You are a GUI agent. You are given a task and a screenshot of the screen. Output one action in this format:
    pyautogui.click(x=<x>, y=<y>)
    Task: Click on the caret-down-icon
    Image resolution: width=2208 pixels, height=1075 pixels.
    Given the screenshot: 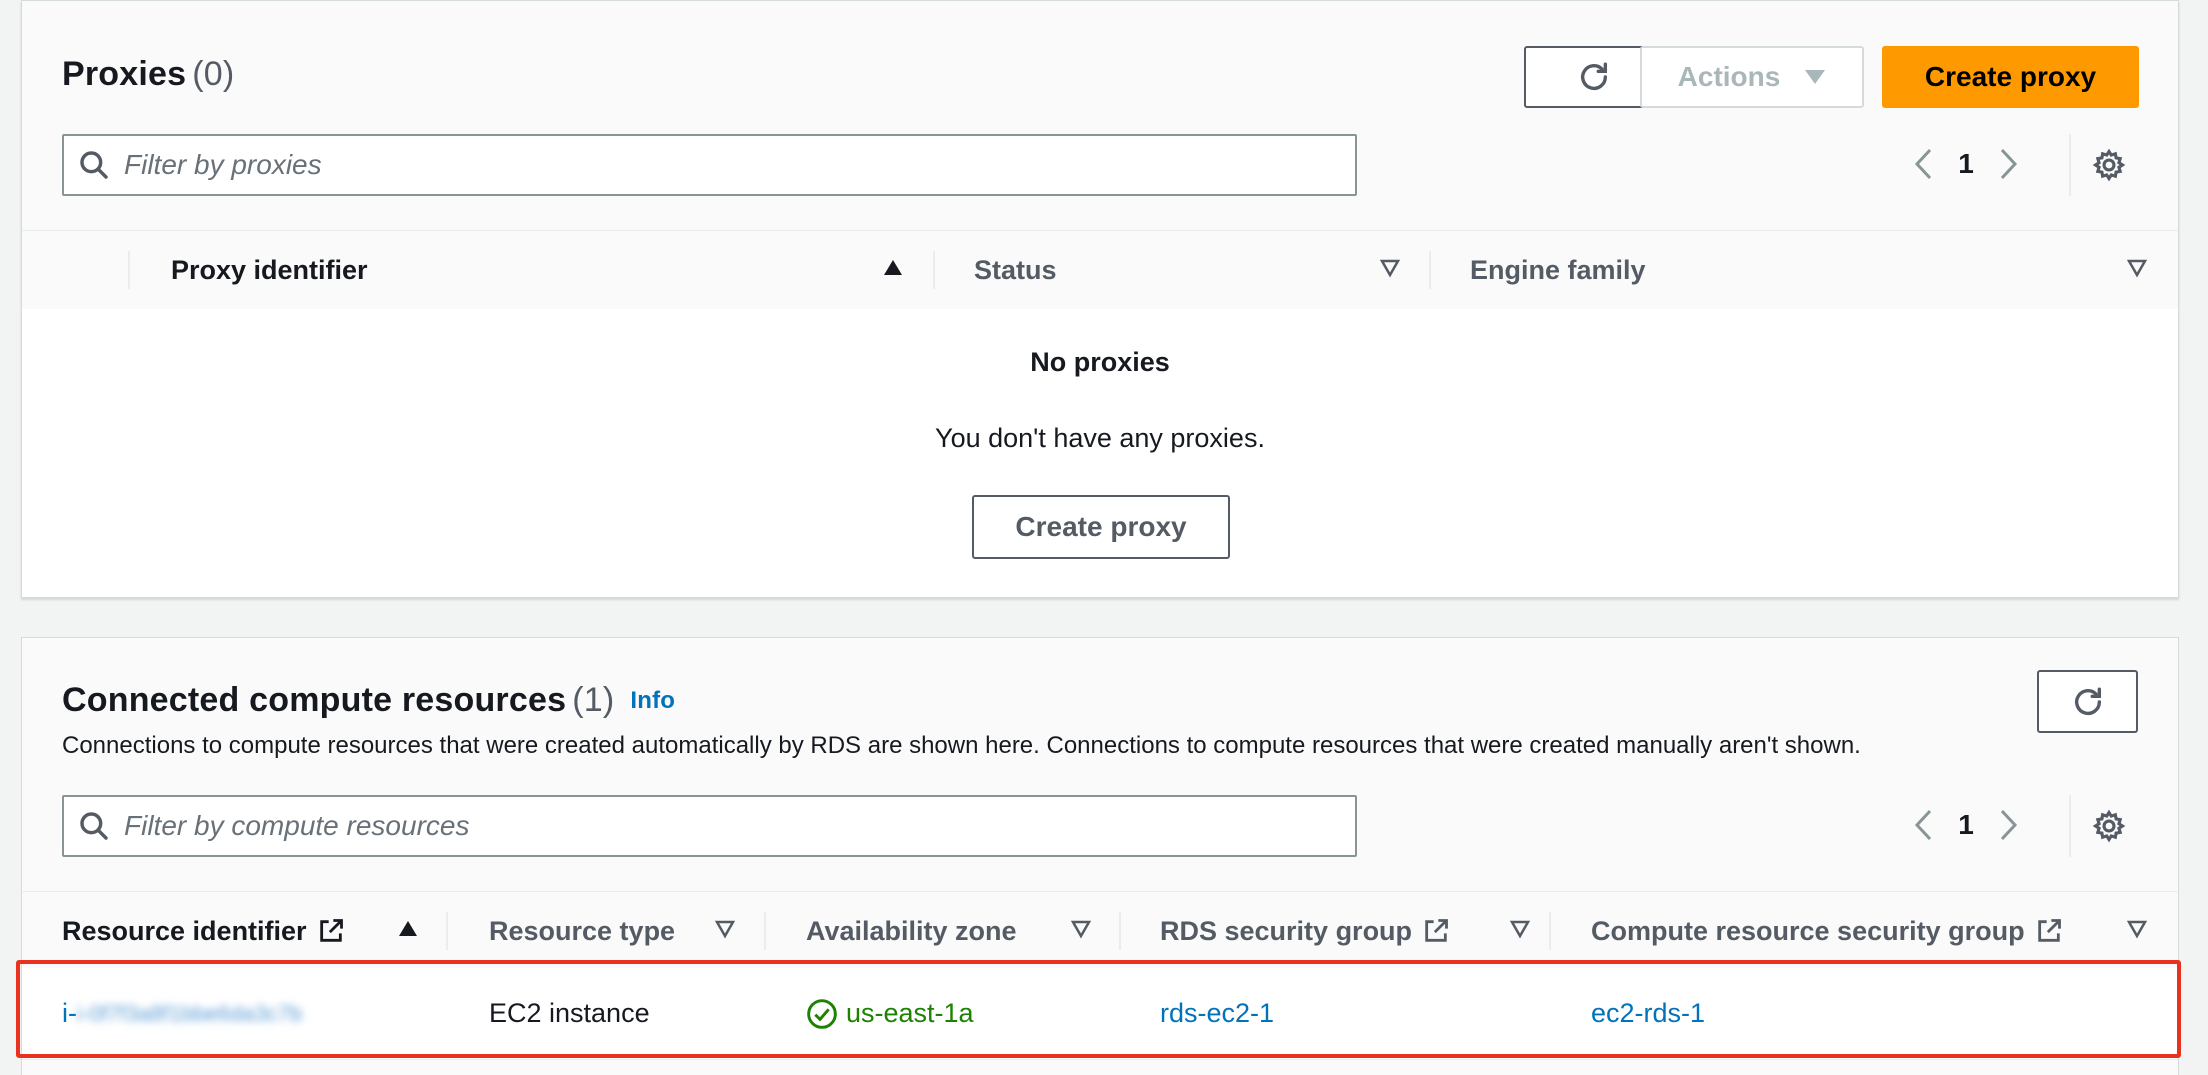 What is the action you would take?
    pyautogui.click(x=1815, y=77)
    